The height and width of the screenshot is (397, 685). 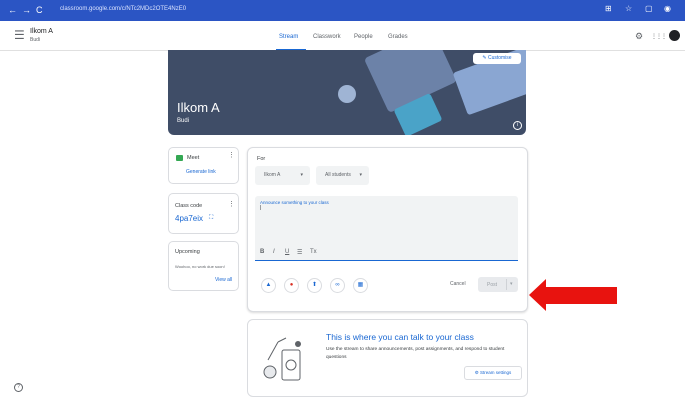 I want to click on clear-formatting-icon: Tx, so click(x=313, y=252).